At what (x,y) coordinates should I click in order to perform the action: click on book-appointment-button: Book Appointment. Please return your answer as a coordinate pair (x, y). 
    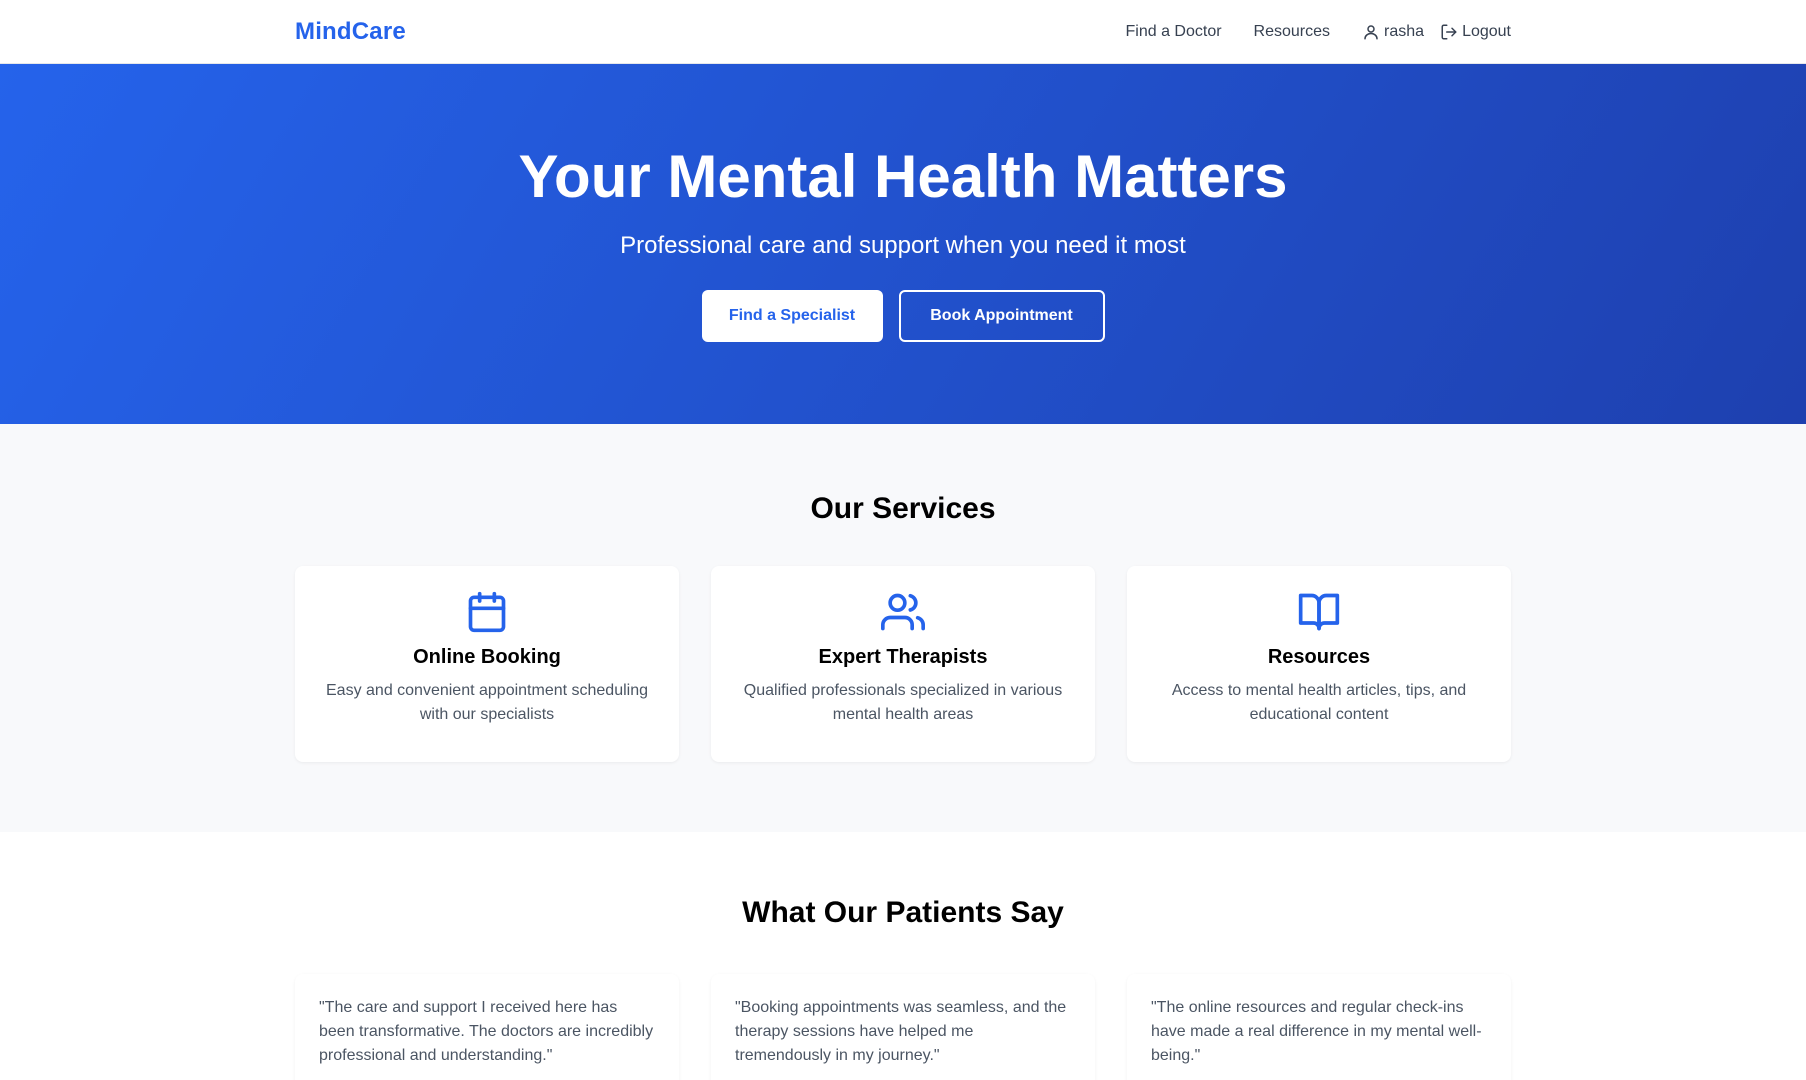
    Looking at the image, I should click on (1001, 316).